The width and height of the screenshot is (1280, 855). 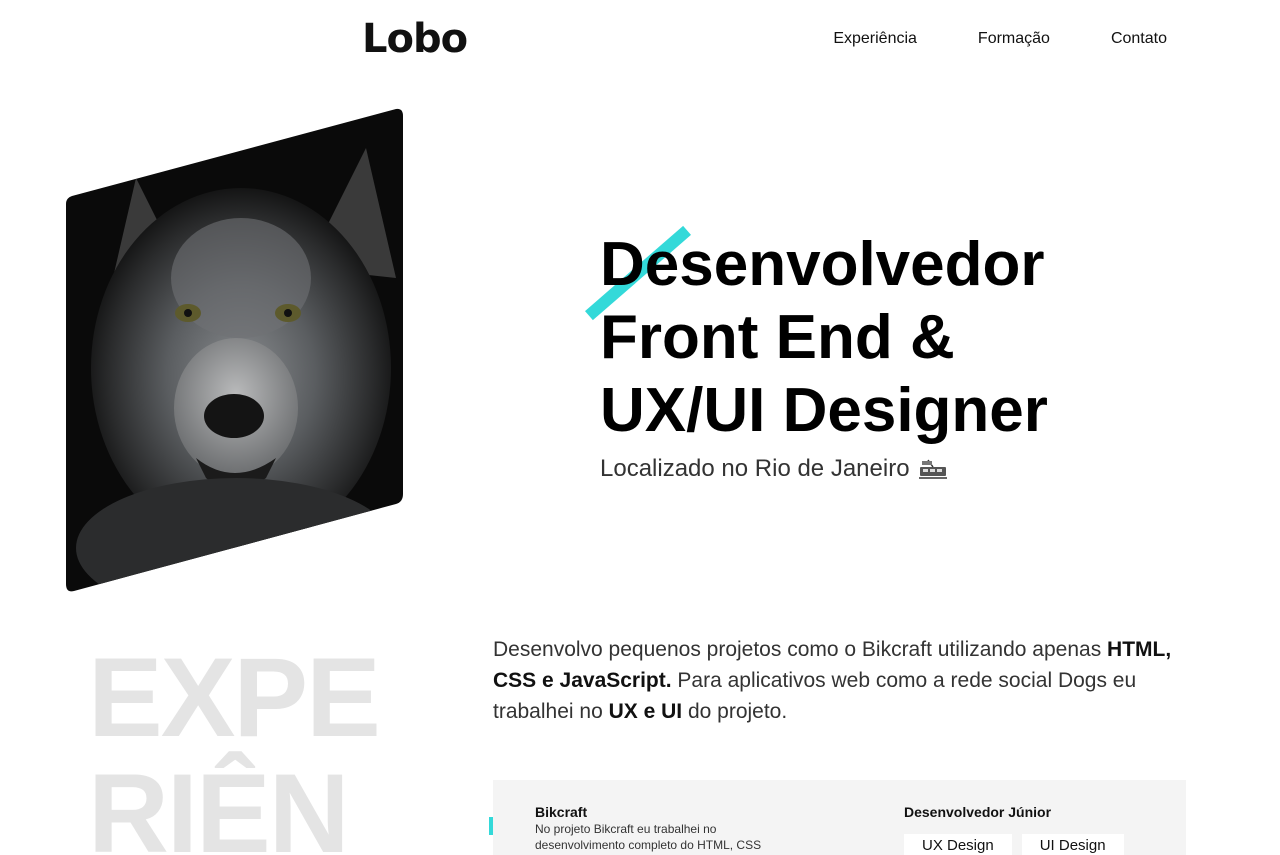 I want to click on role-title: Desenvolvedor Júnior, so click(x=978, y=812).